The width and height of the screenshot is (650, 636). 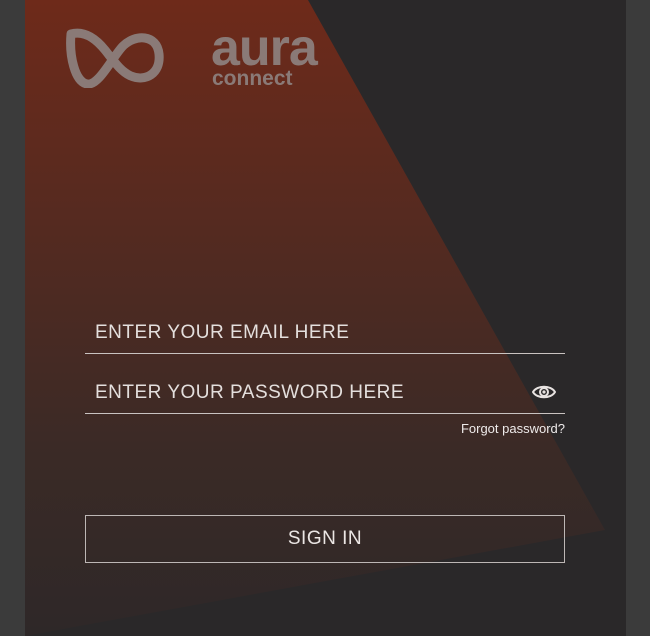 What do you see at coordinates (252, 78) in the screenshot?
I see `logo-subtitle: connect` at bounding box center [252, 78].